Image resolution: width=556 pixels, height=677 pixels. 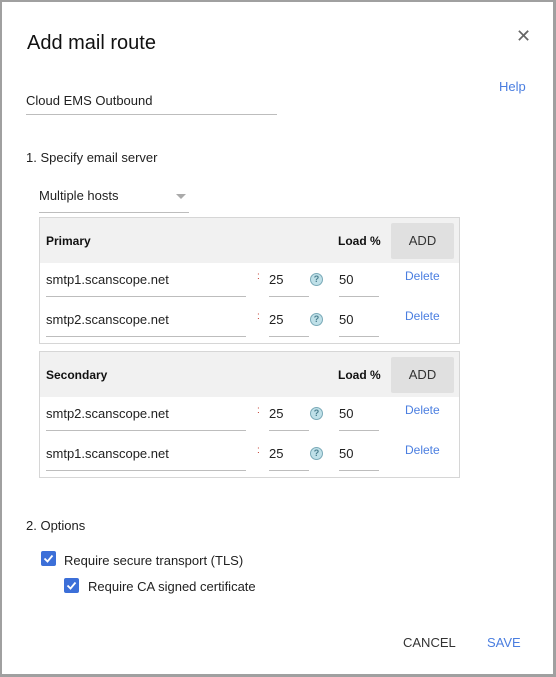 What do you see at coordinates (523, 36) in the screenshot?
I see `close-icon: ✕` at bounding box center [523, 36].